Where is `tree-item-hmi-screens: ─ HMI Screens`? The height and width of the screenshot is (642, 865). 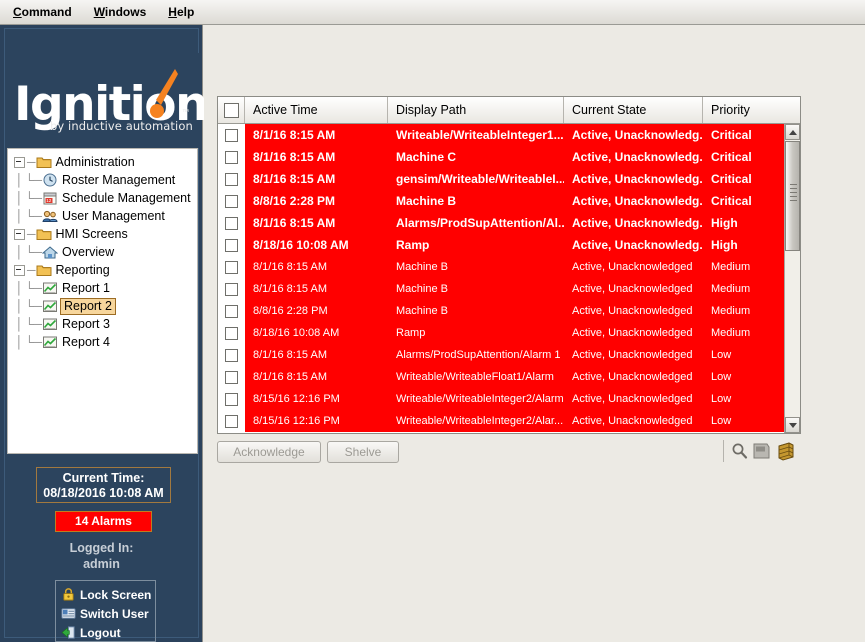 tree-item-hmi-screens: ─ HMI Screens is located at coordinates (102, 234).